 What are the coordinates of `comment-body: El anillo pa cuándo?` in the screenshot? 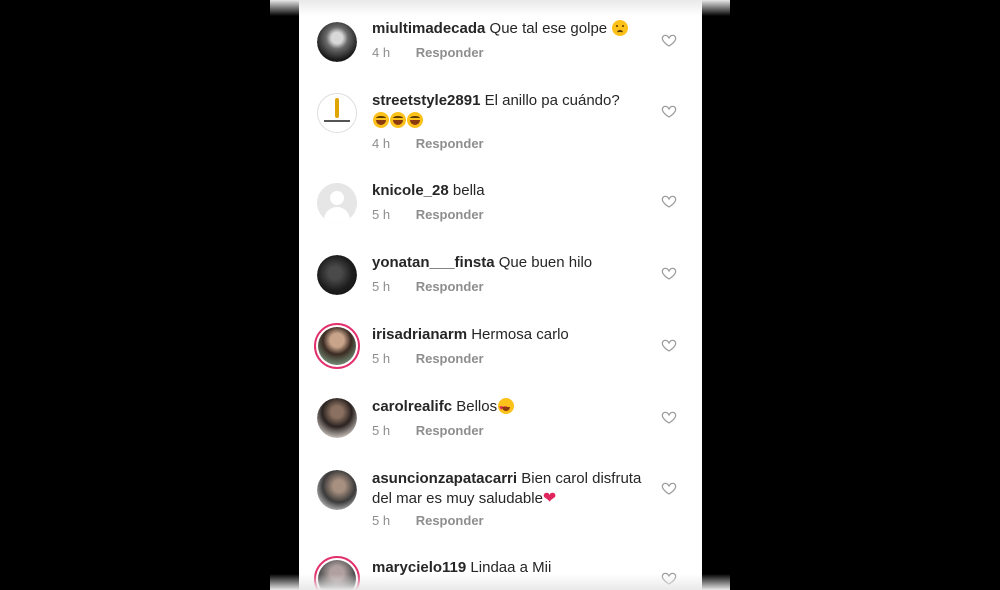 It's located at (552, 100).